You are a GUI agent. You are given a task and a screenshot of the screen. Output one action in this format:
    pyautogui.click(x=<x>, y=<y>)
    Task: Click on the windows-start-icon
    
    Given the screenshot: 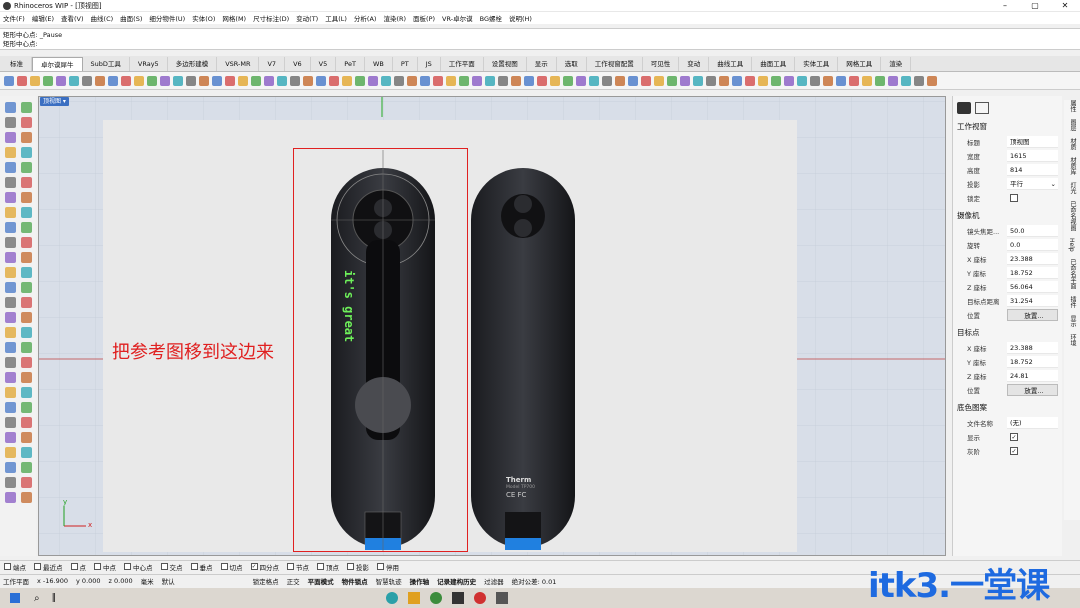 What is the action you would take?
    pyautogui.click(x=15, y=598)
    